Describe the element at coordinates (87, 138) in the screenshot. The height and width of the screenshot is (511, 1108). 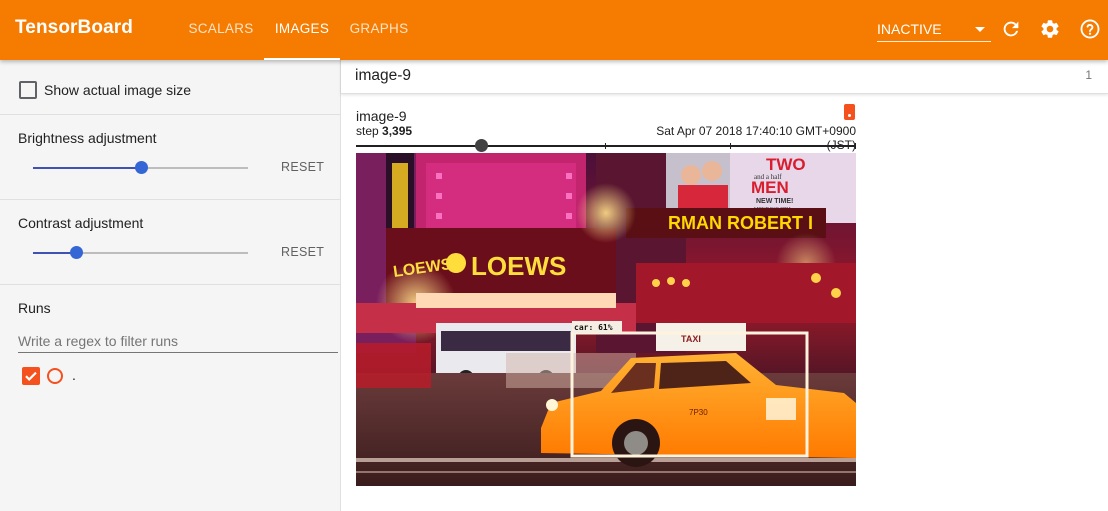
I see `brightness-label: Brightness adjustment` at that location.